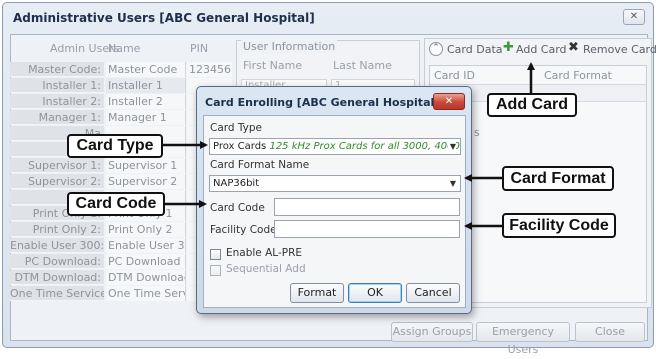 Image resolution: width=656 pixels, height=359 pixels. I want to click on add-card-callout: Add Card, so click(532, 105).